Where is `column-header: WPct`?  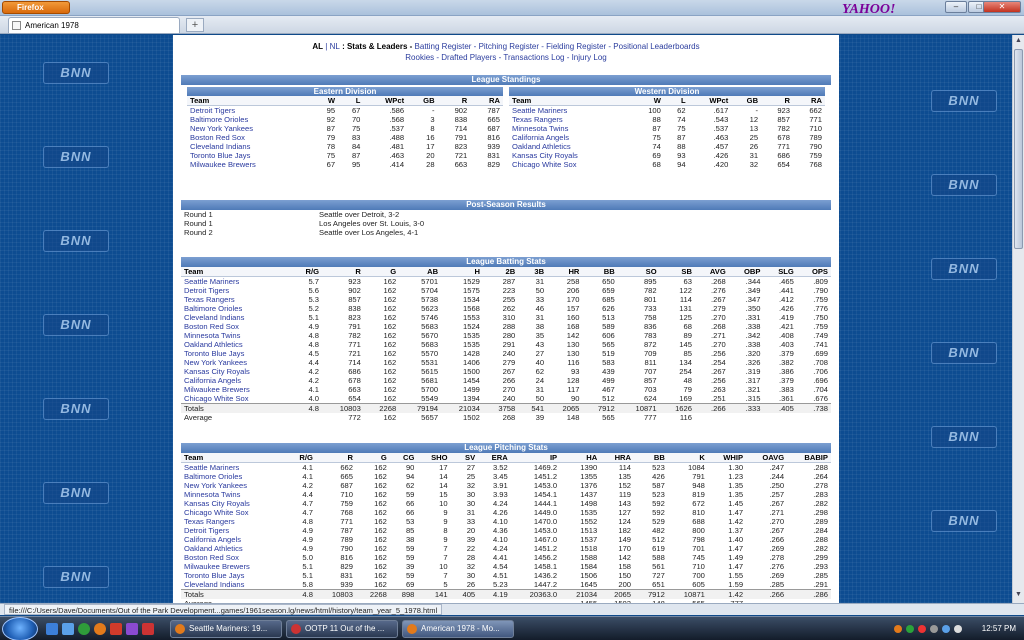 column-header: WPct is located at coordinates (385, 101).